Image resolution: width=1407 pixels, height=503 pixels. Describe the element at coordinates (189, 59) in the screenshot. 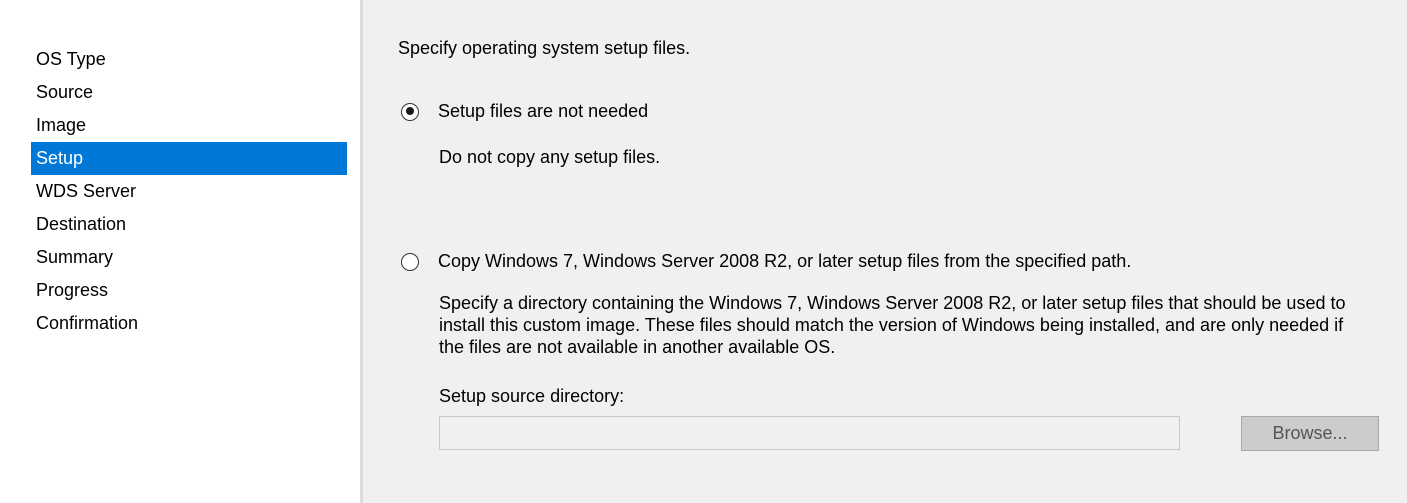

I see `nav-item-os-type: OS Type` at that location.